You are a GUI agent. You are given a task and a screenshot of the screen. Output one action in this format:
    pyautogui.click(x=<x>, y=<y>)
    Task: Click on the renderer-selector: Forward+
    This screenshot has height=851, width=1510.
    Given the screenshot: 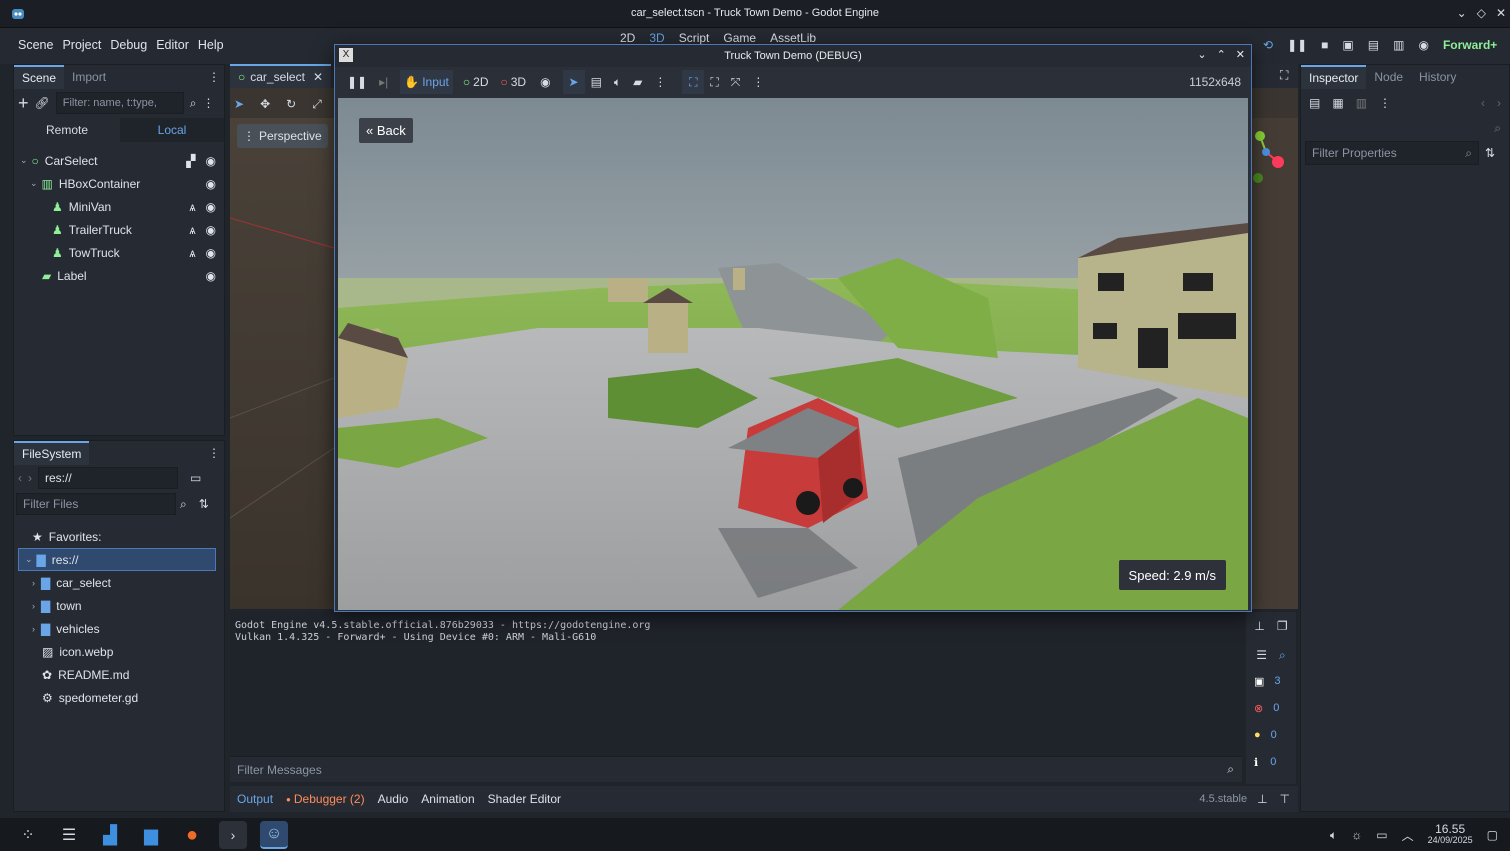 What is the action you would take?
    pyautogui.click(x=1470, y=45)
    